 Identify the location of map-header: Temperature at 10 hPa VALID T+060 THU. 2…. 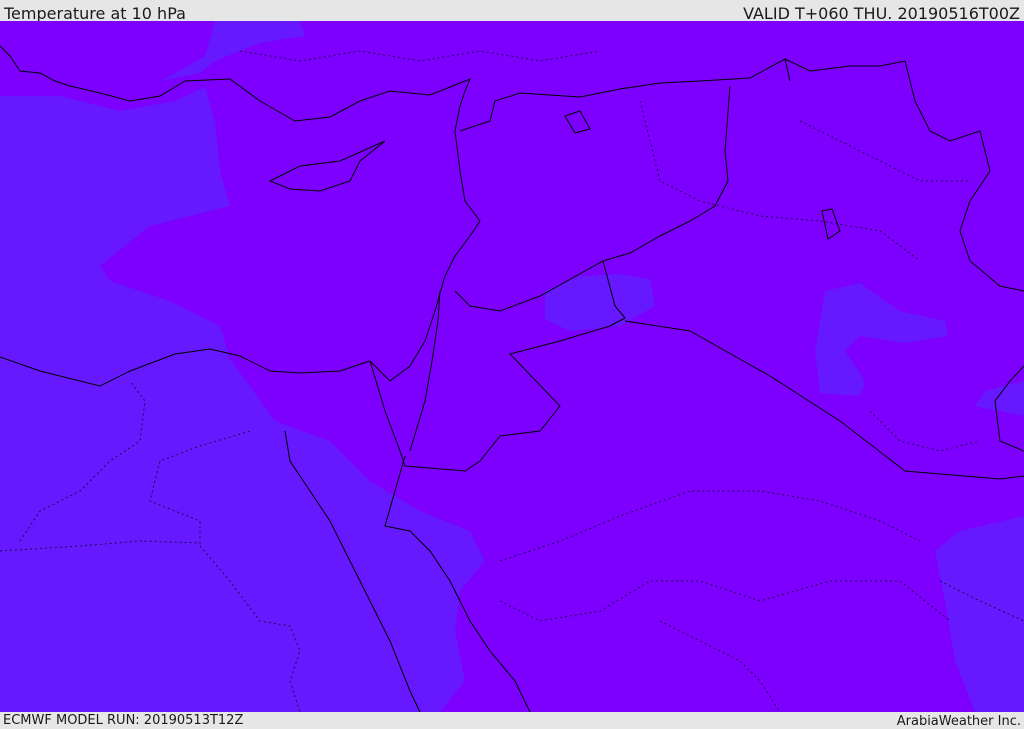
(512, 11).